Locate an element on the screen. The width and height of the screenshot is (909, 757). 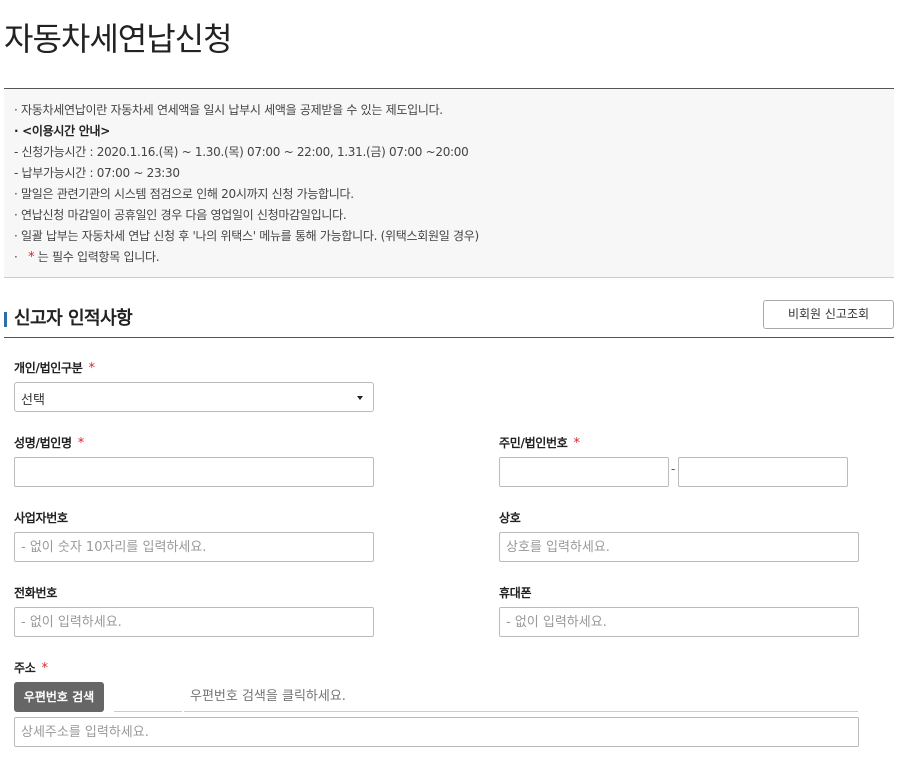
business-number-label: 사업자번호 is located at coordinates (41, 518).